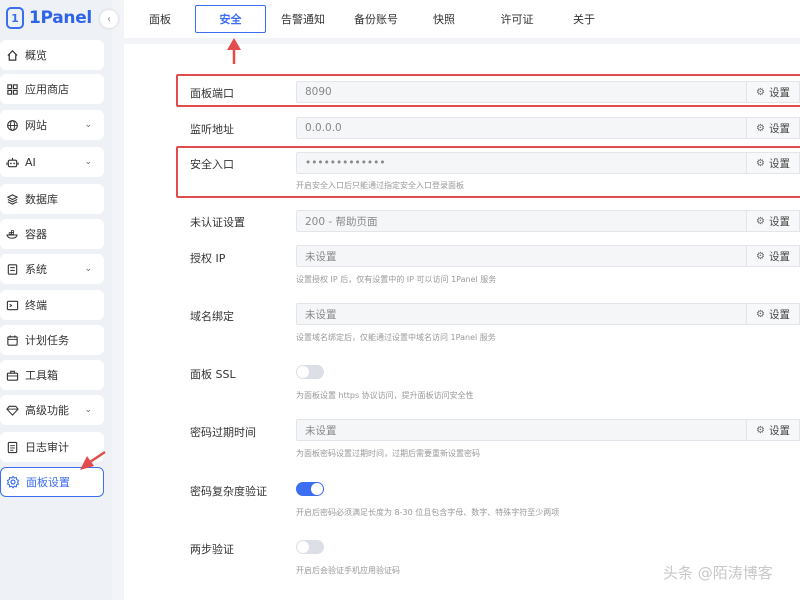 The height and width of the screenshot is (600, 800). I want to click on watermark: 头条 @陌涛博客, so click(718, 573).